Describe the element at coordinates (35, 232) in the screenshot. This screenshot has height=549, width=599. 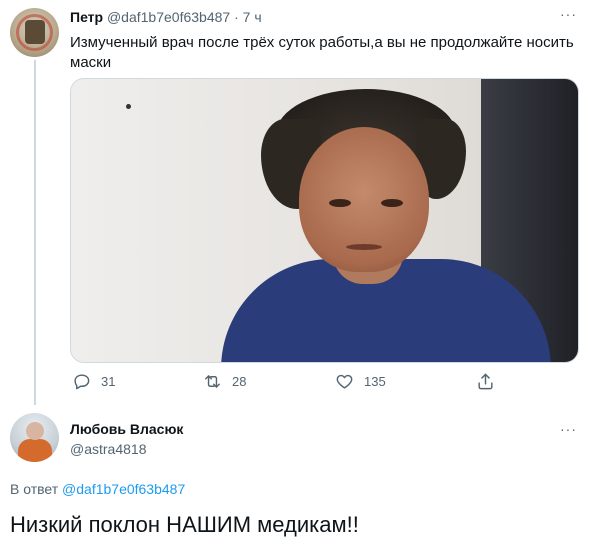
I see `thread-line` at that location.